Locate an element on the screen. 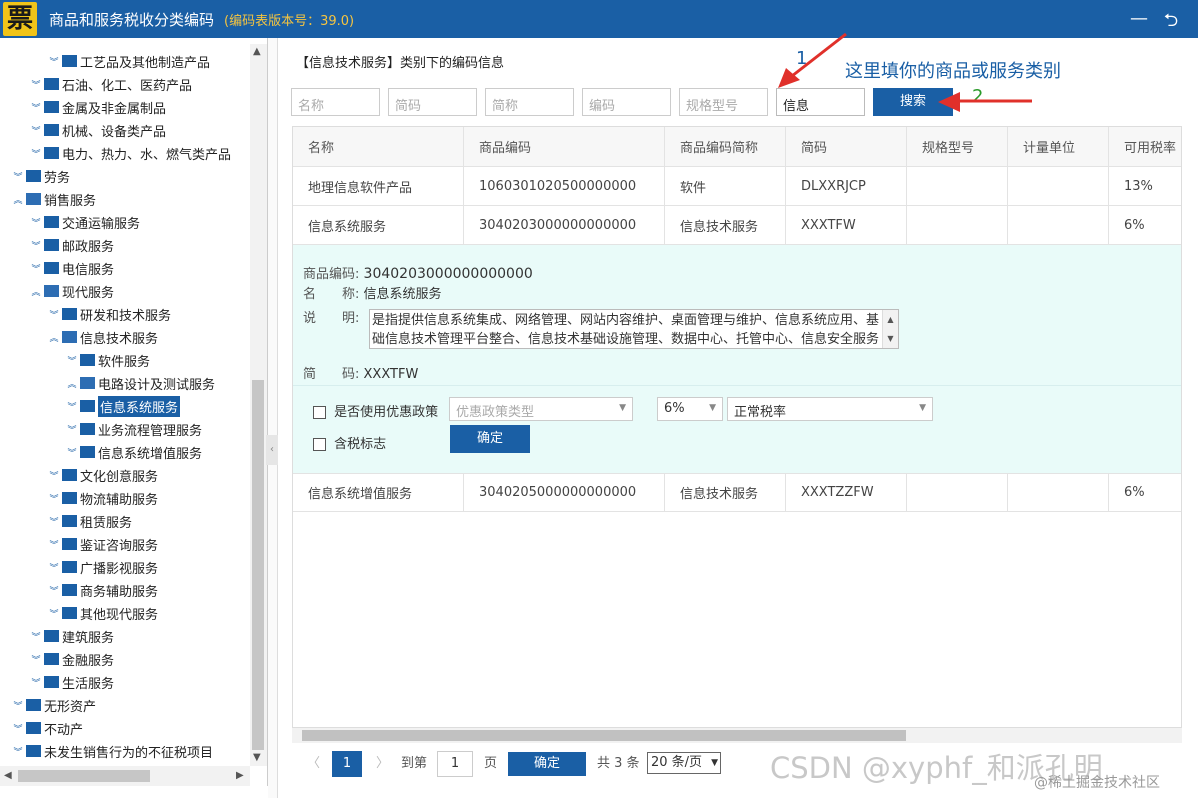  tree-node: ︾ 金融服务 is located at coordinates (72, 659).